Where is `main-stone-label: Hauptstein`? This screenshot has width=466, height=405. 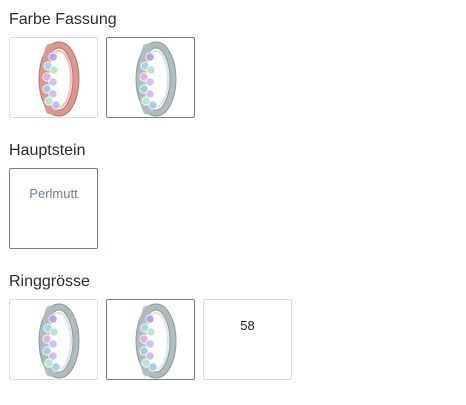 main-stone-label: Hauptstein is located at coordinates (47, 150).